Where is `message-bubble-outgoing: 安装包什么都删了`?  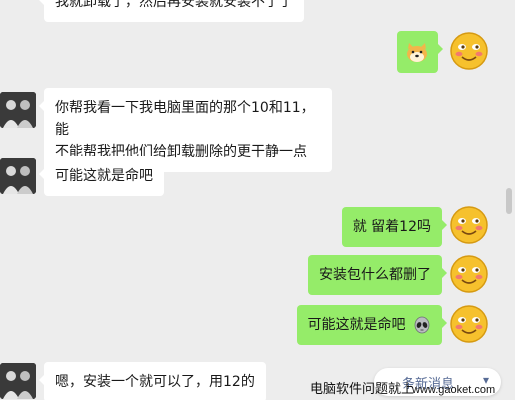
message-bubble-outgoing: 安装包什么都删了 is located at coordinates (377, 275).